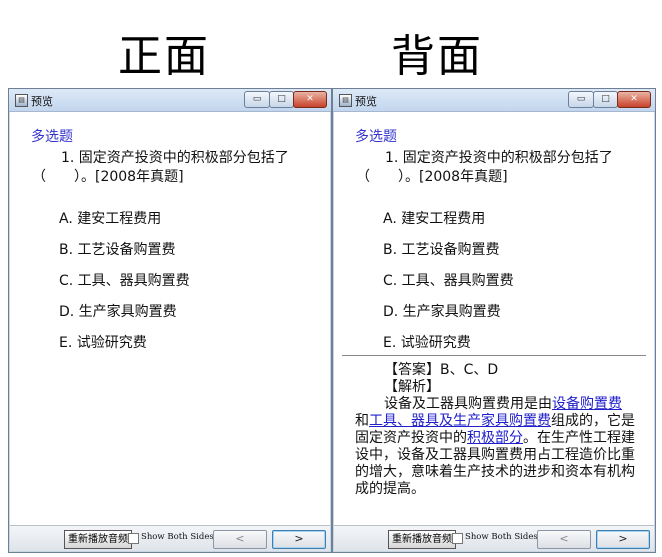 This screenshot has height=557, width=662. What do you see at coordinates (460, 421) in the screenshot?
I see `link-tools-furniture-cost: 工具、器具及生产家具购置费` at bounding box center [460, 421].